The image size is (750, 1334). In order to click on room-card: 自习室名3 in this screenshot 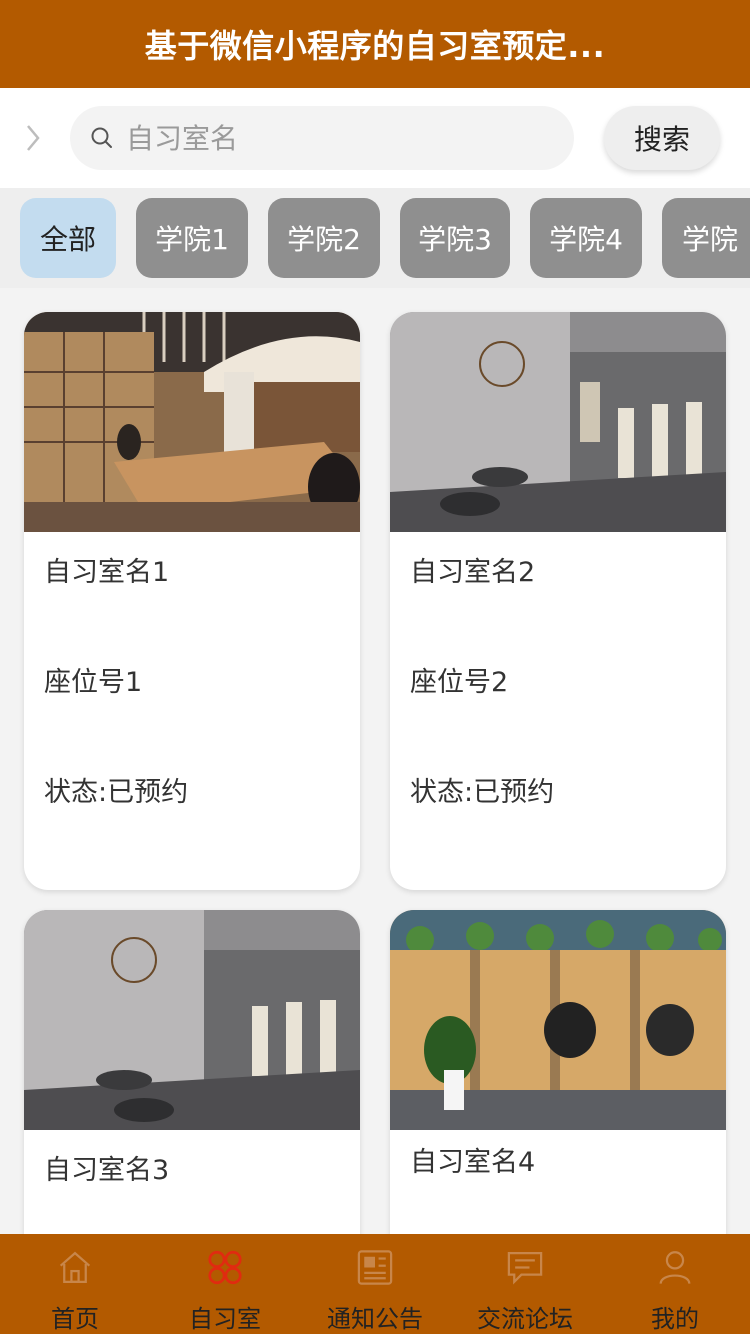, I will do `click(192, 1072)`.